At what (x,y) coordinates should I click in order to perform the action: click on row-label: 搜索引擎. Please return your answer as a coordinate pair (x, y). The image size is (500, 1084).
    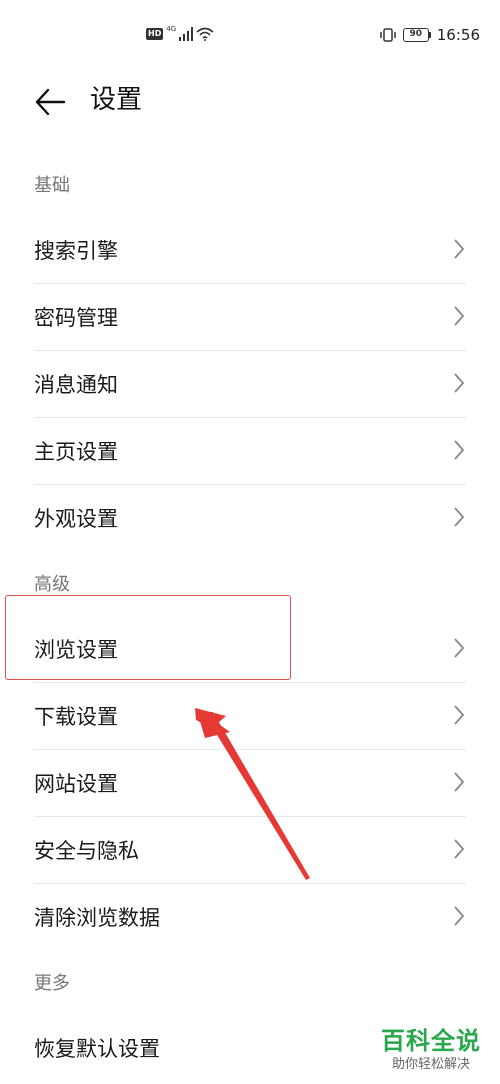
    Looking at the image, I should click on (76, 250).